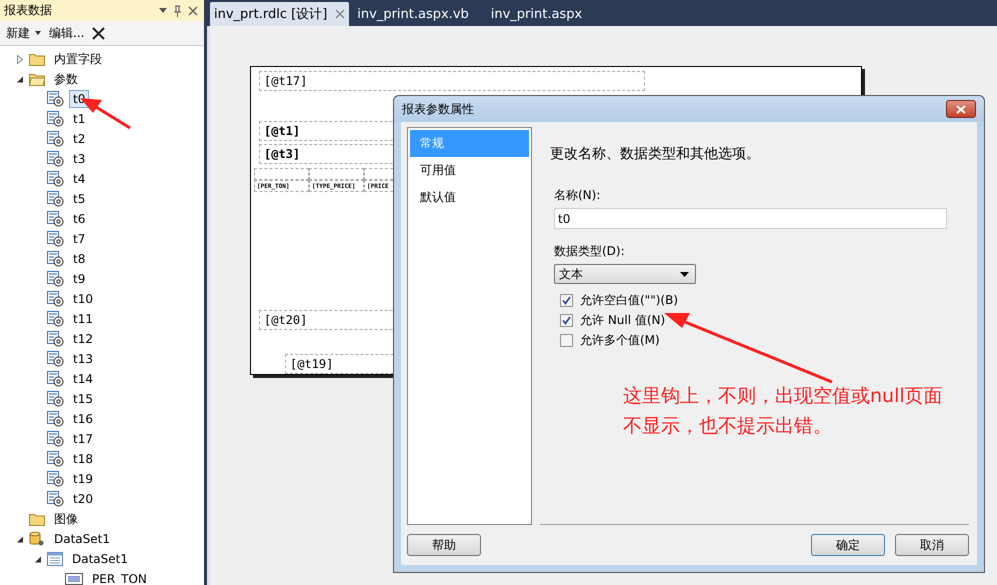  I want to click on cancel-button: 取消, so click(932, 545).